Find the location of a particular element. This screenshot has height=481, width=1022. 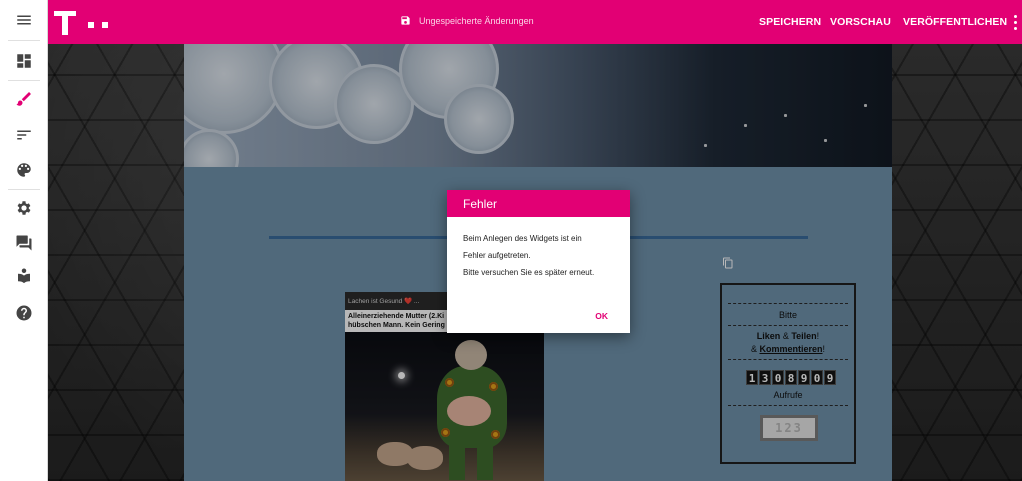

dialog-message-line: Fehler aufgetreten. is located at coordinates (497, 255).